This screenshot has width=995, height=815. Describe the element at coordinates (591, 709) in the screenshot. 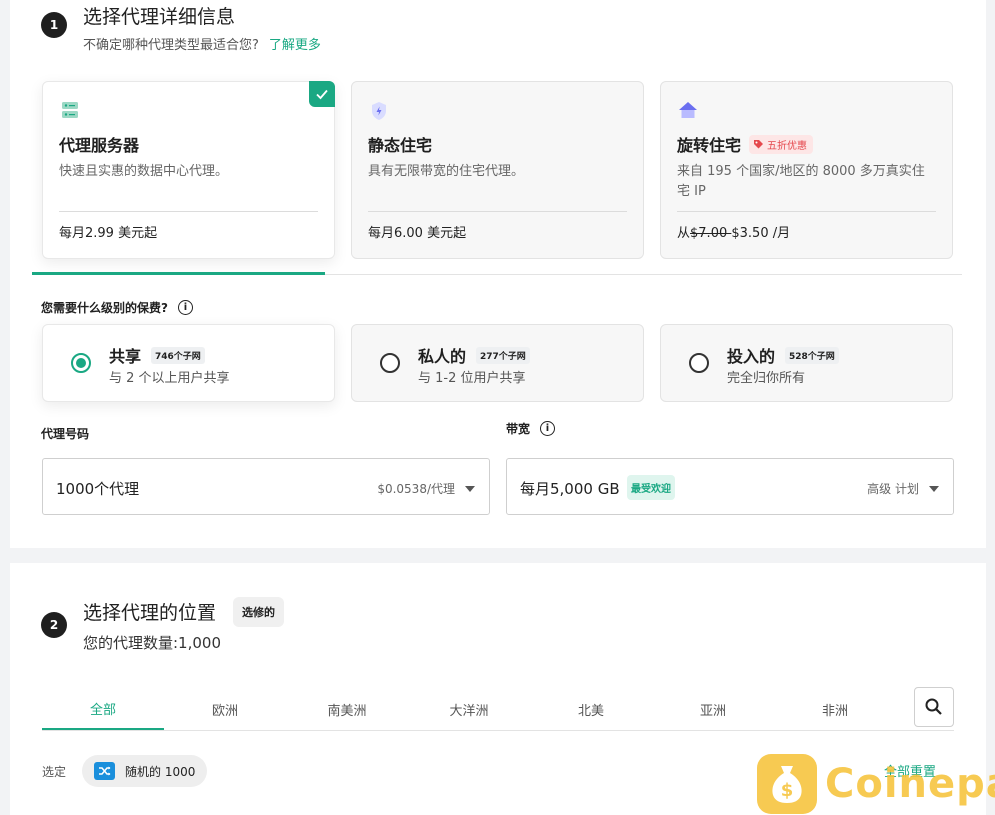

I see `tab-north-america: 北美` at that location.